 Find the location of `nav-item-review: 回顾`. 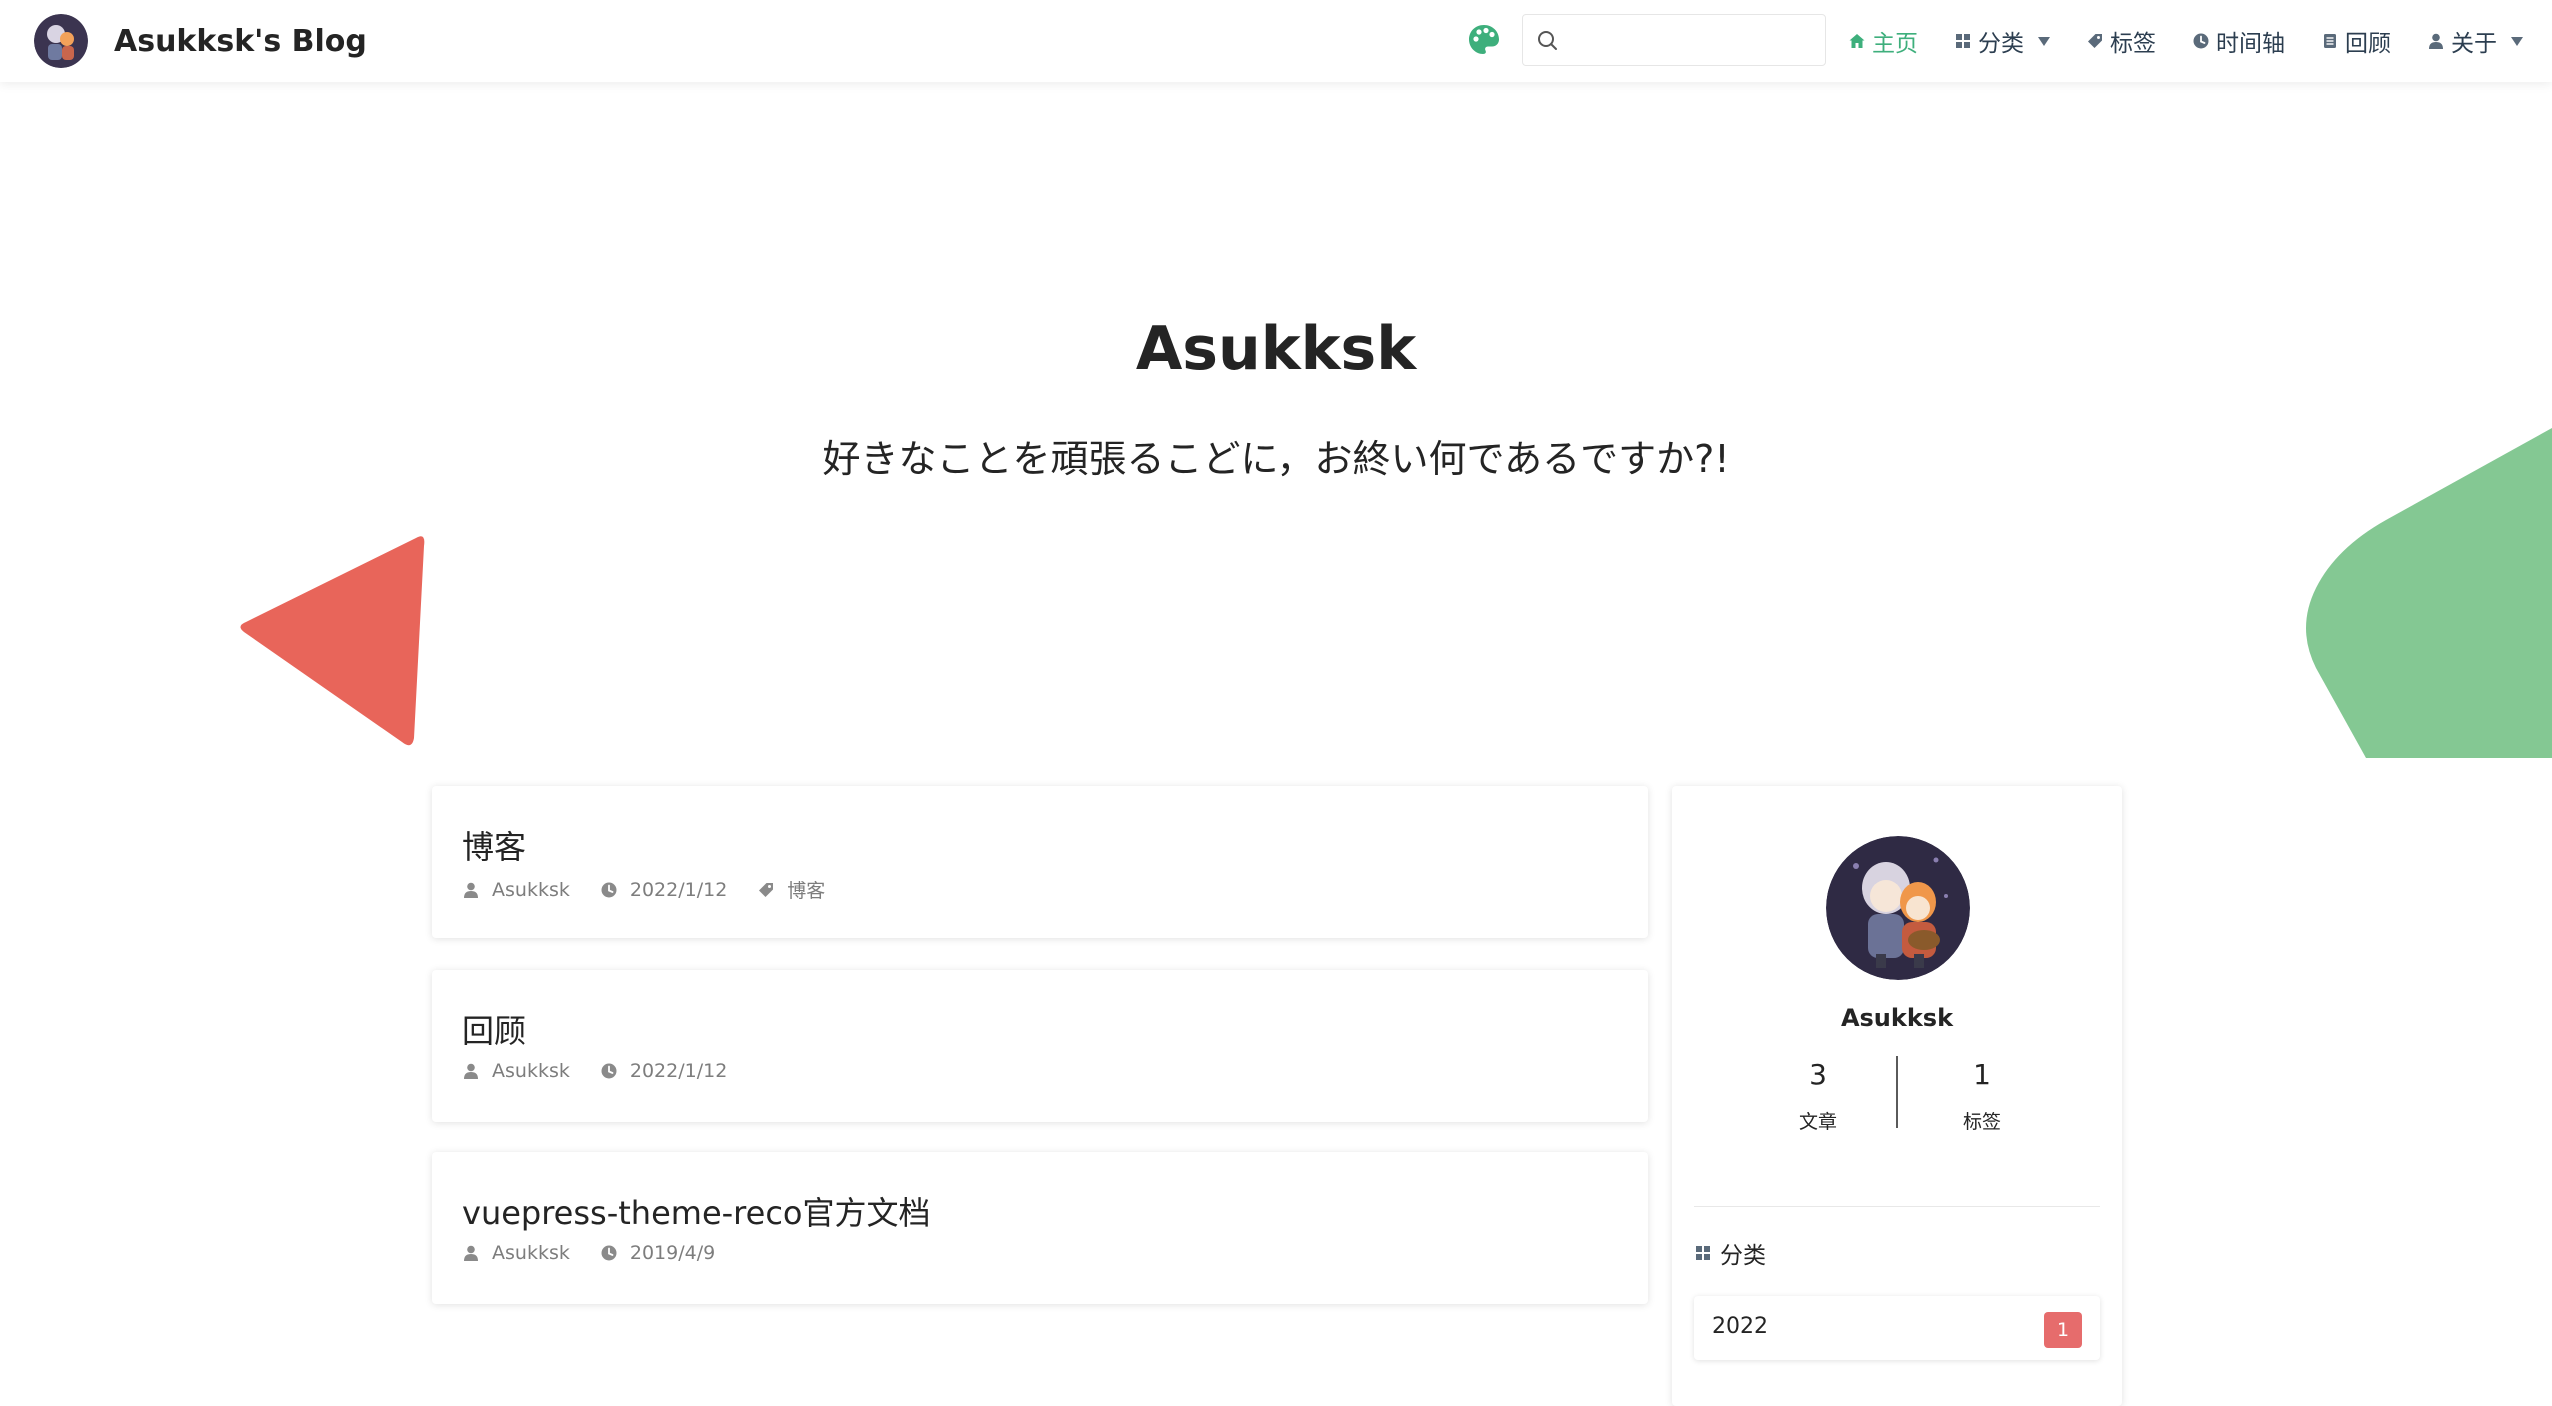

nav-item-review: 回顾 is located at coordinates (2356, 41).